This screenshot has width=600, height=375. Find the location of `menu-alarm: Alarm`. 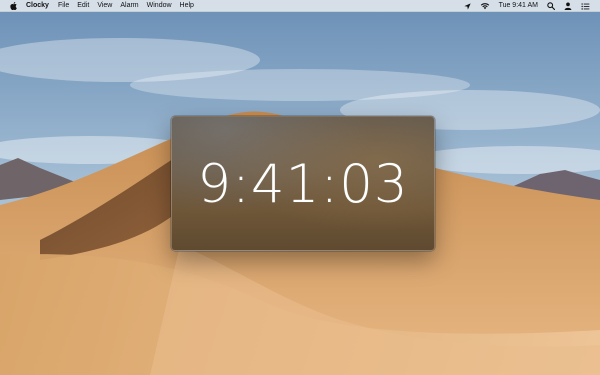

menu-alarm: Alarm is located at coordinates (129, 6).